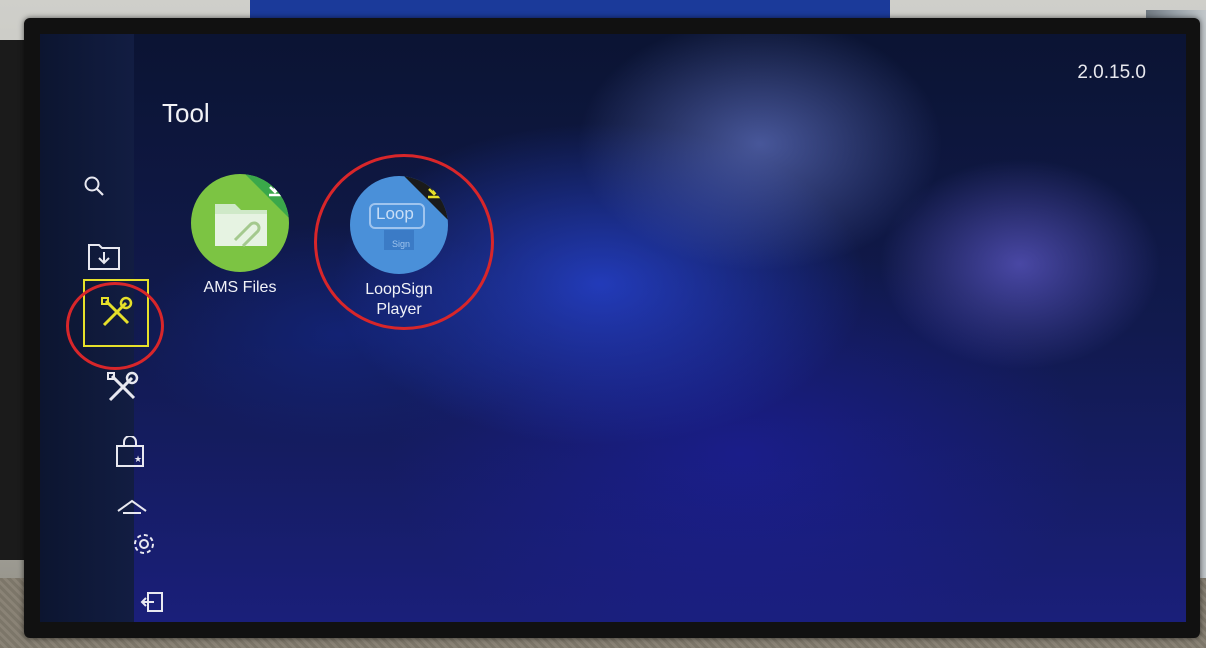 This screenshot has width=1206, height=648. Describe the element at coordinates (240, 223) in the screenshot. I see `folder-icon` at that location.